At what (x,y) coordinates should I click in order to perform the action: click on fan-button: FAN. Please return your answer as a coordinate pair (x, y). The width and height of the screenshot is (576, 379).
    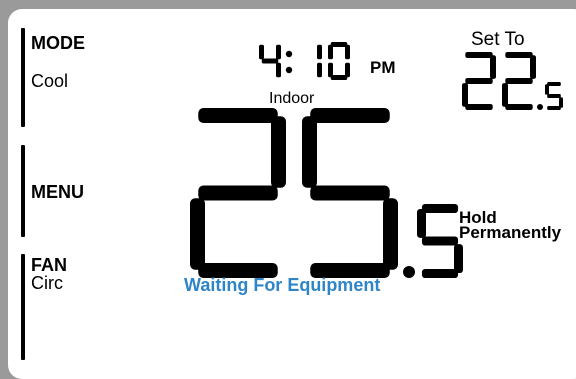
    Looking at the image, I should click on (49, 265).